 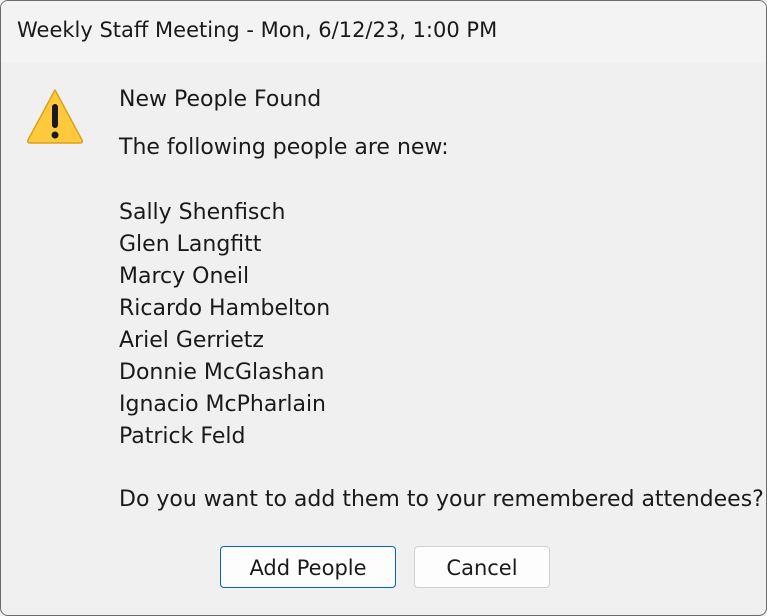 I want to click on list-item: Ariel Gerrietz, so click(x=191, y=340).